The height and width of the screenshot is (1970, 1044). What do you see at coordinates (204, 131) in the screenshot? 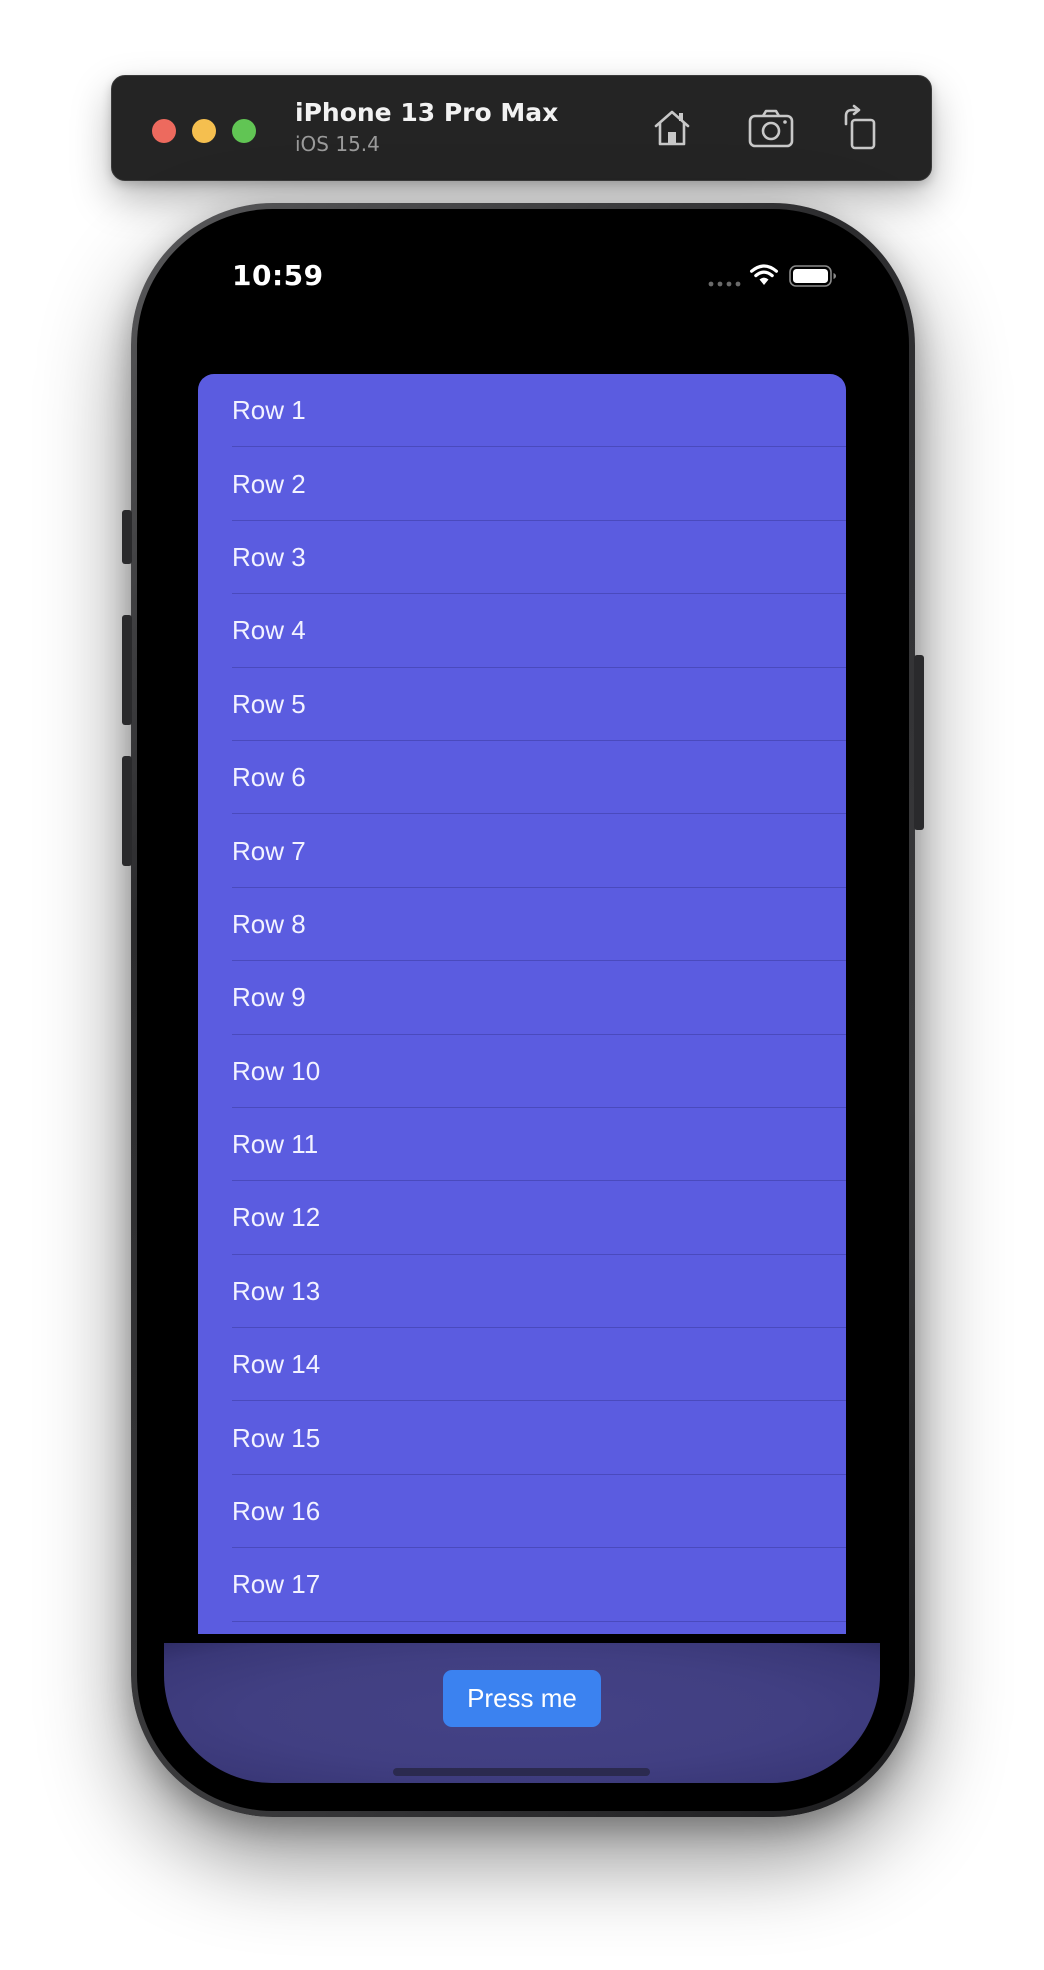
I see `minimize-window-button` at bounding box center [204, 131].